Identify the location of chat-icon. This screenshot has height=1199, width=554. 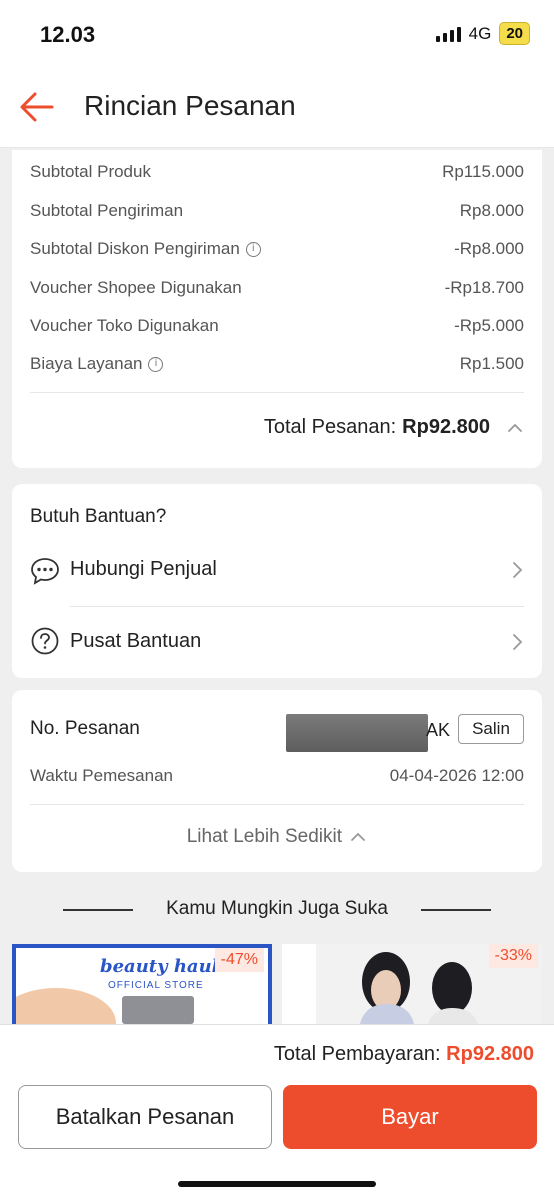
(45, 571).